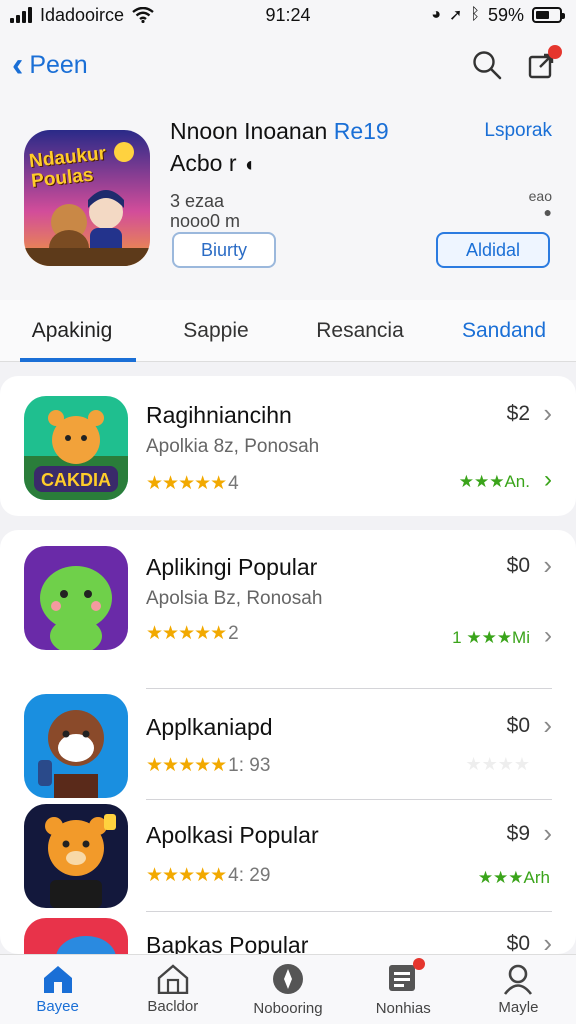 Image resolution: width=576 pixels, height=1024 pixels. I want to click on list-item: Apolkasi Popular ★★★★★ 4: 29 $9 › ★★★Arh, so click(288, 856).